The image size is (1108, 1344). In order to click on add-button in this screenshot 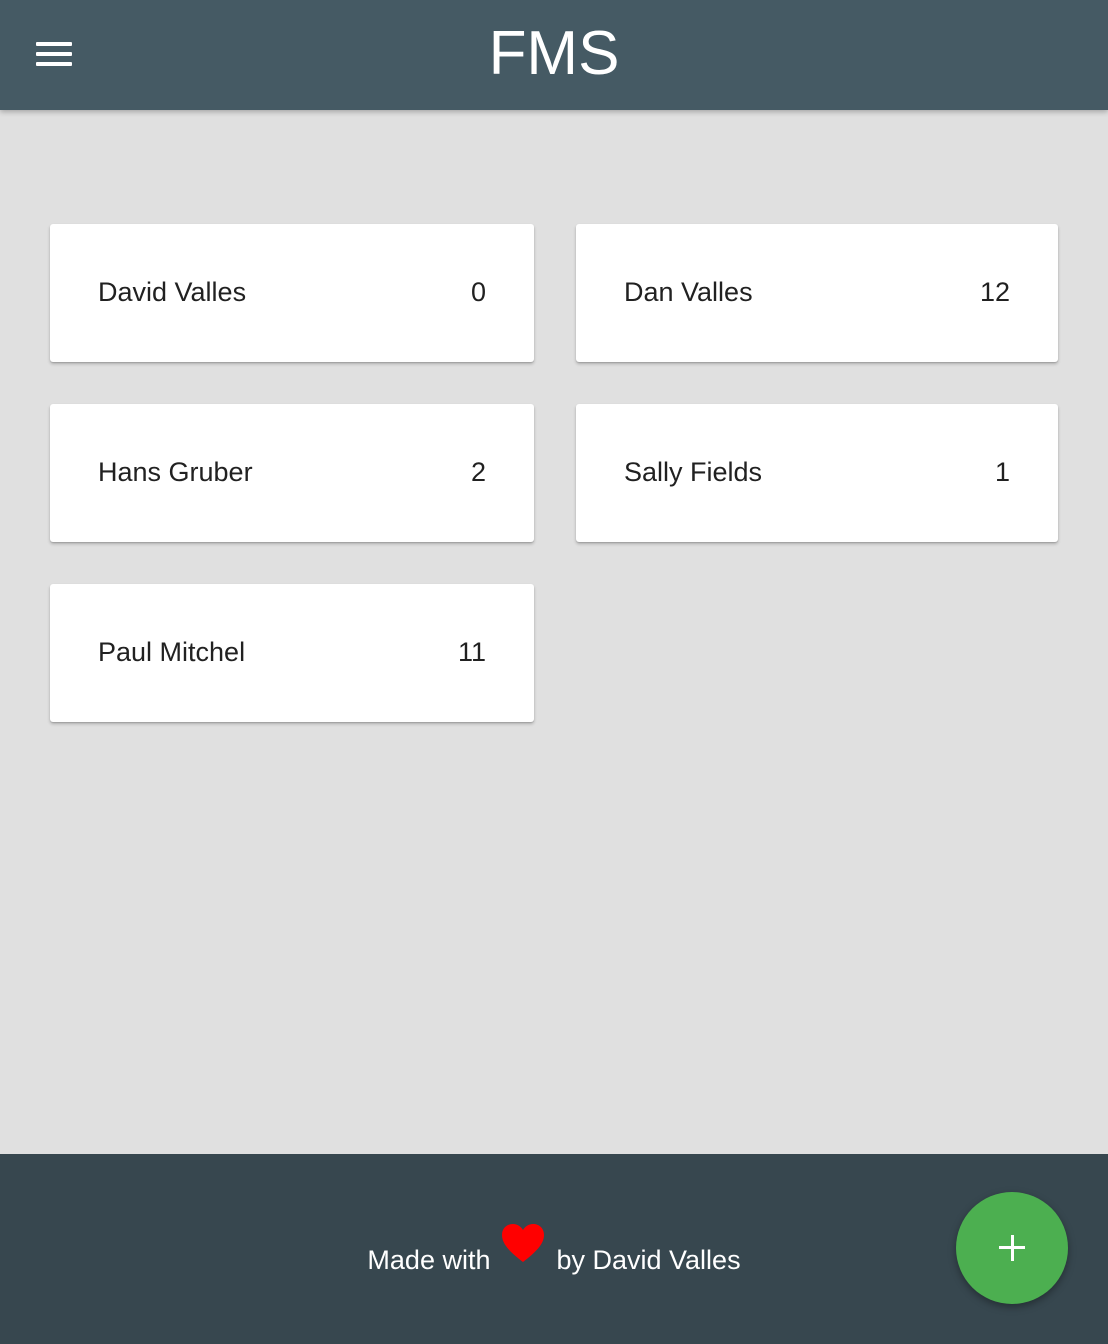, I will do `click(1012, 1248)`.